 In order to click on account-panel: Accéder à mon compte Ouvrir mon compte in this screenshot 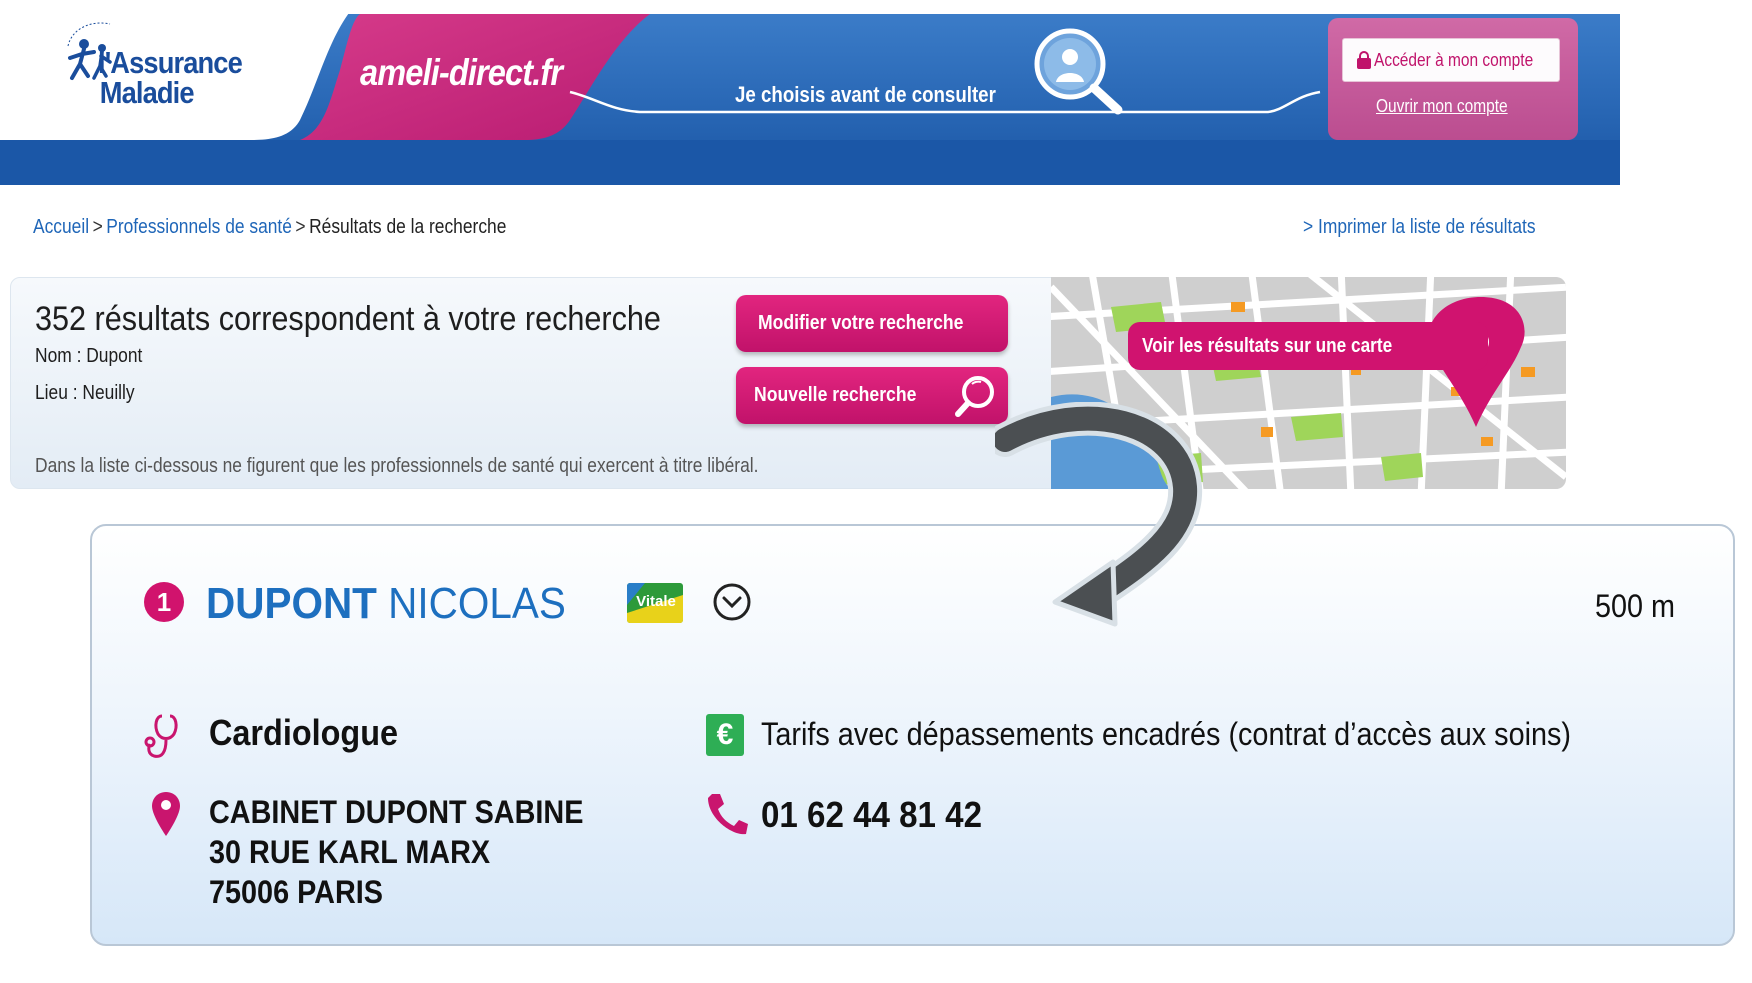, I will do `click(1453, 79)`.